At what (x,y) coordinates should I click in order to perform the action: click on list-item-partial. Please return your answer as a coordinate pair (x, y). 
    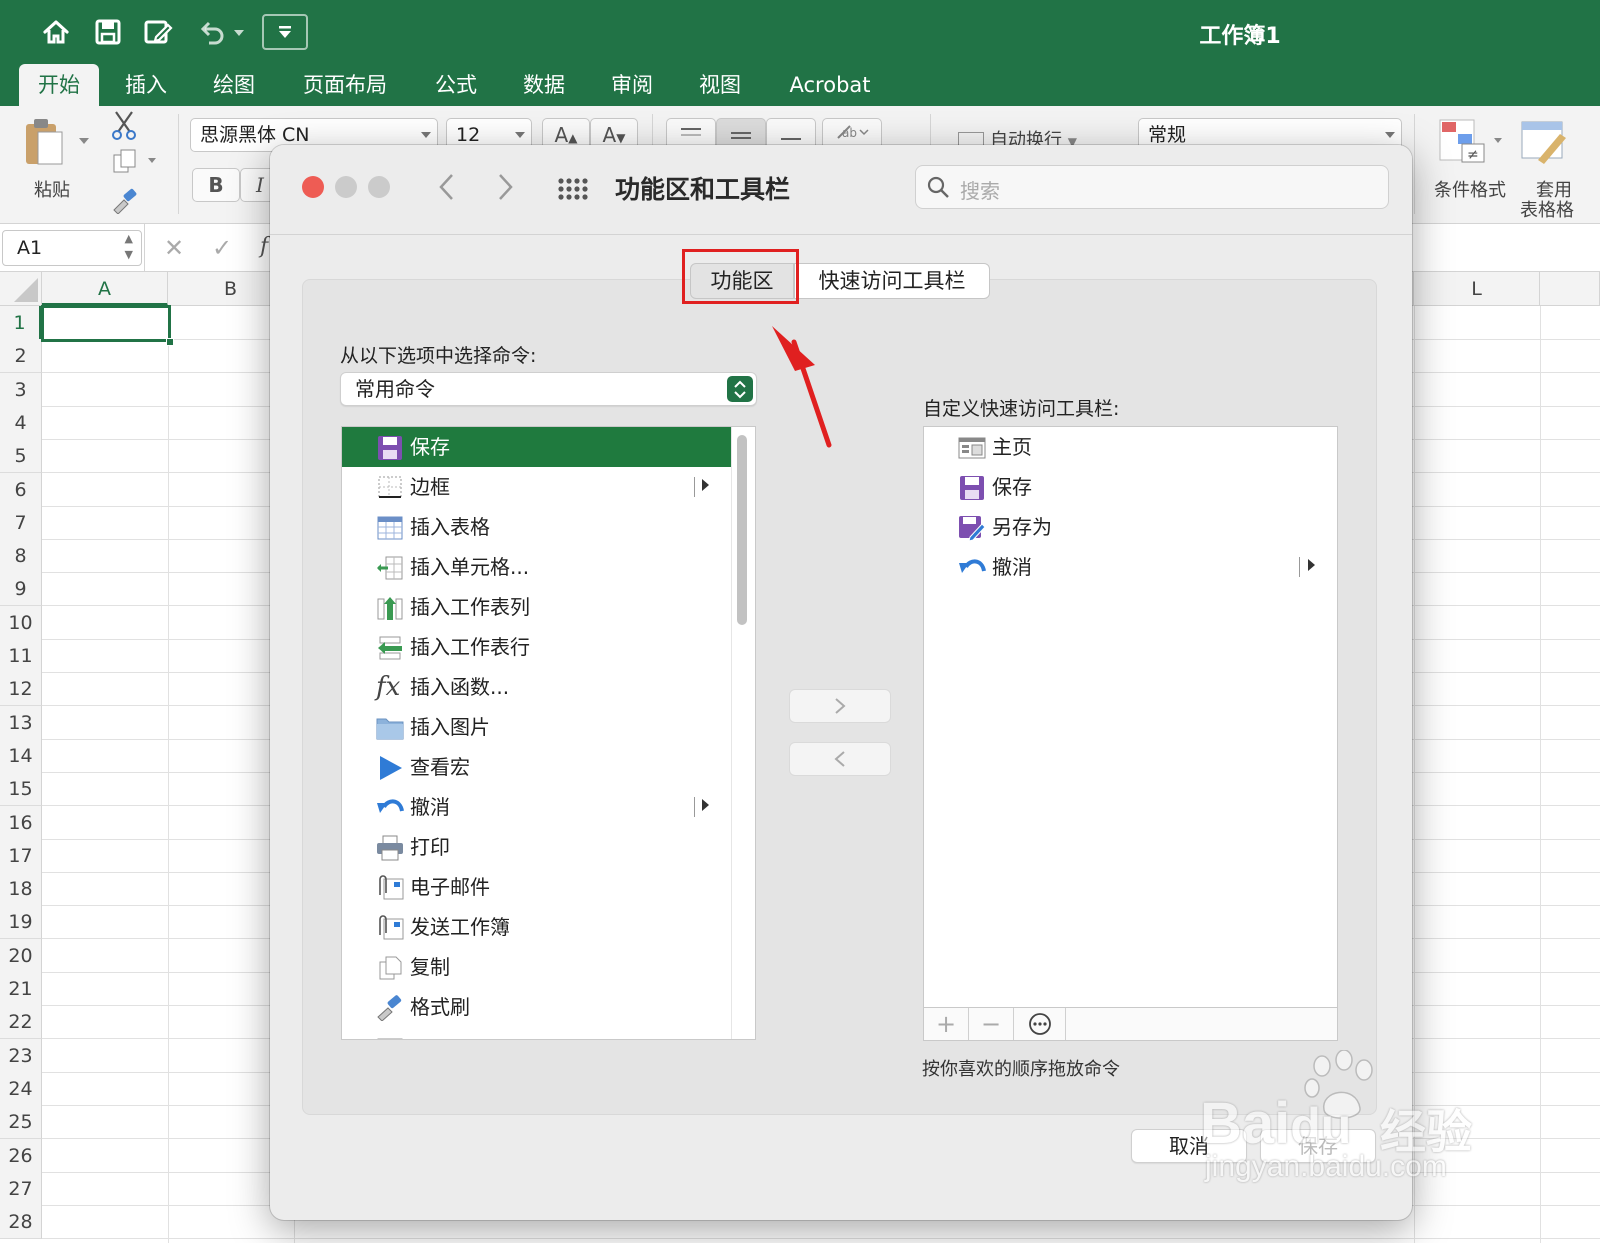
    Looking at the image, I should click on (536, 1033).